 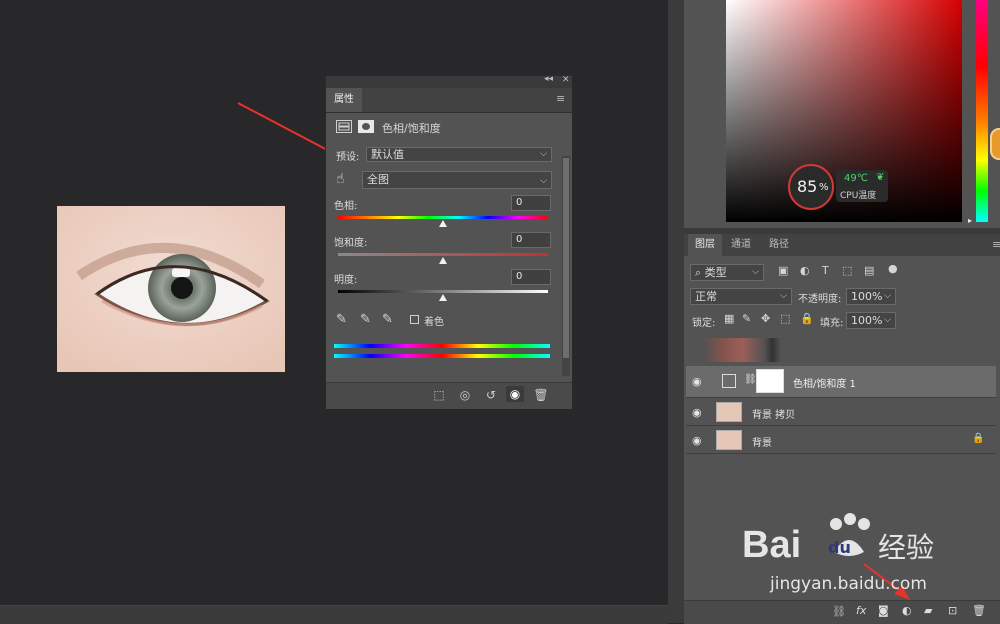 What do you see at coordinates (952, 610) in the screenshot?
I see `new-layer-icon: ⊡` at bounding box center [952, 610].